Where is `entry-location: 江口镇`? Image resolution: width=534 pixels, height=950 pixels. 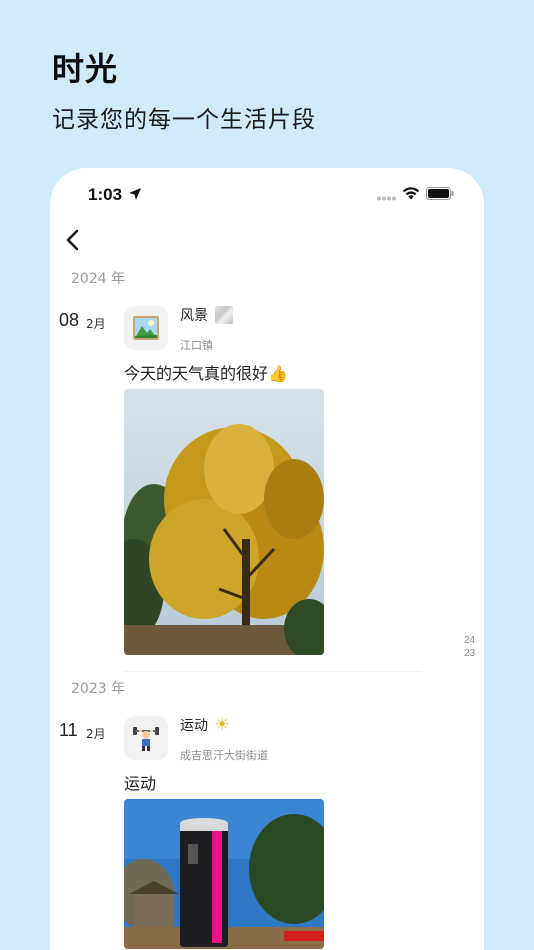
entry-location: 江口镇 is located at coordinates (196, 345).